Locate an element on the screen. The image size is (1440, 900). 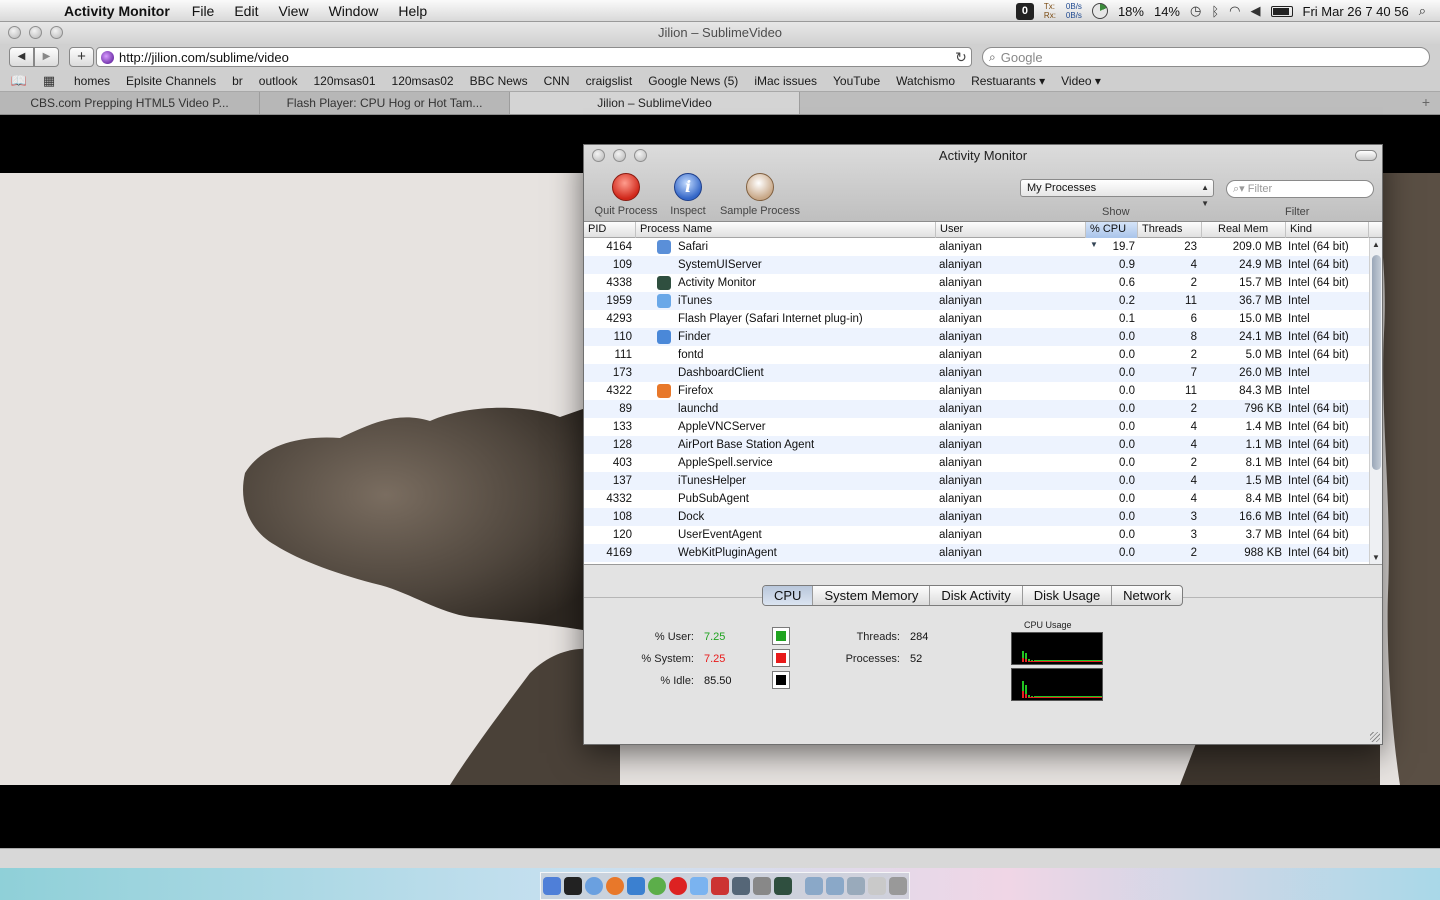
bookmark-folder: Video ▾ is located at coordinates (1081, 81).